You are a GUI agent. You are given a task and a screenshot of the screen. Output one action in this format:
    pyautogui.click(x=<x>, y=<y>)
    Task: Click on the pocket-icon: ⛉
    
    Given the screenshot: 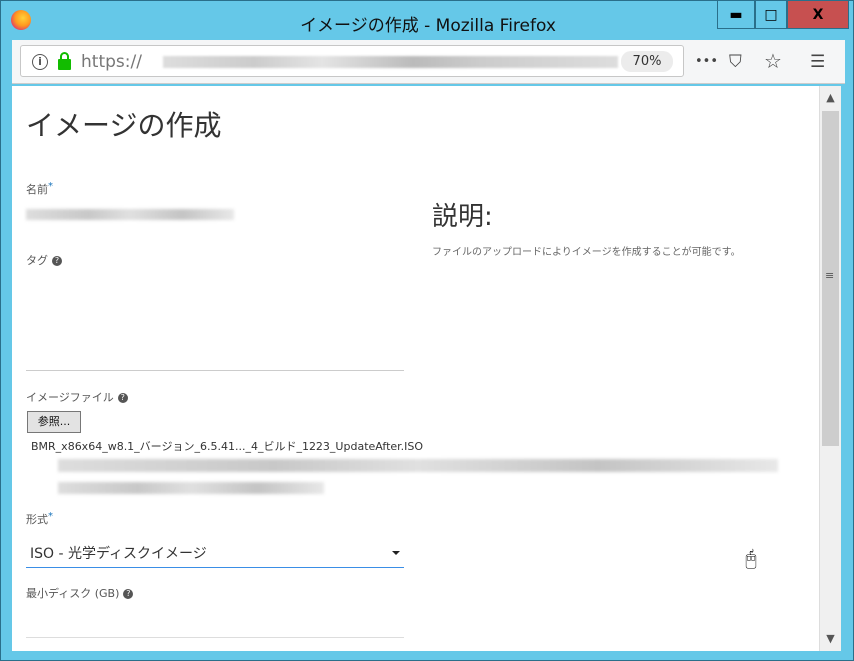 What is the action you would take?
    pyautogui.click(x=735, y=62)
    